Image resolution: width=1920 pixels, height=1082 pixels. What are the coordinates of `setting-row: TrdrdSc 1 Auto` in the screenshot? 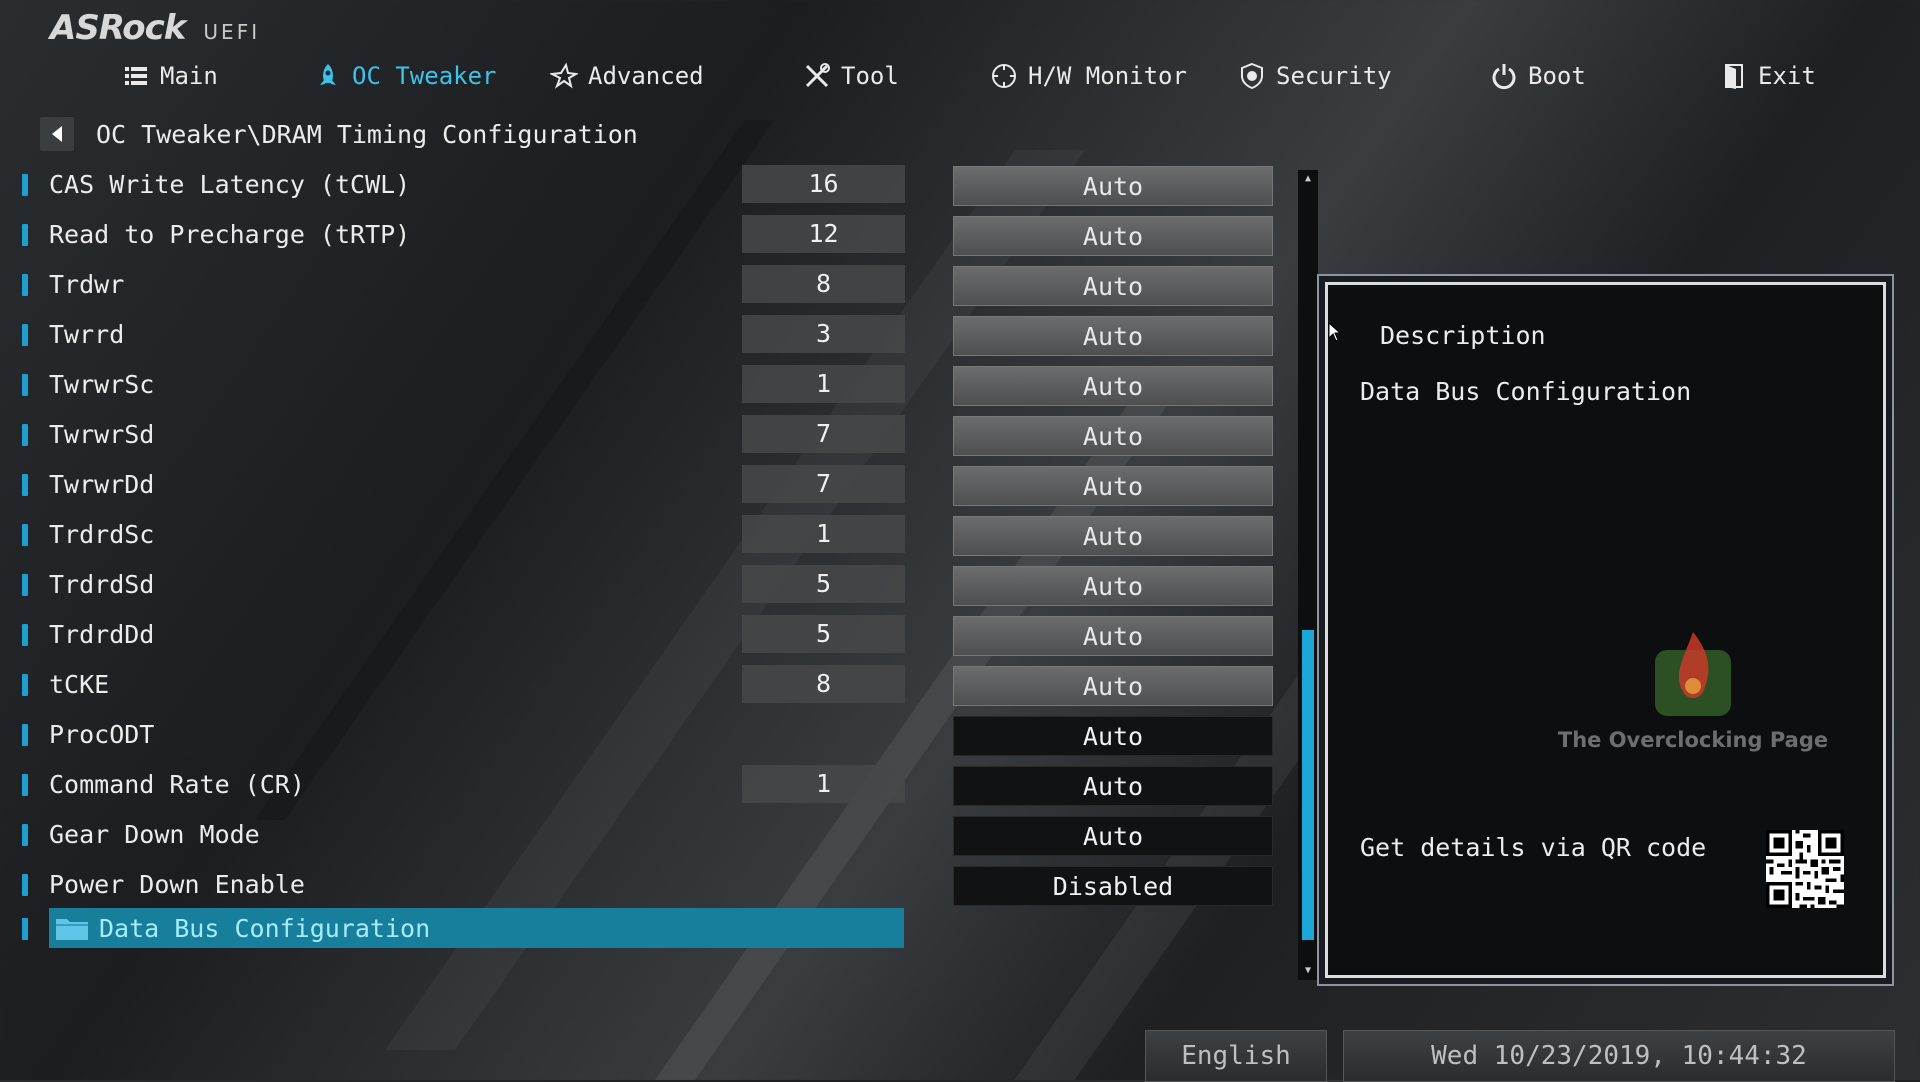 It's located at (650, 535).